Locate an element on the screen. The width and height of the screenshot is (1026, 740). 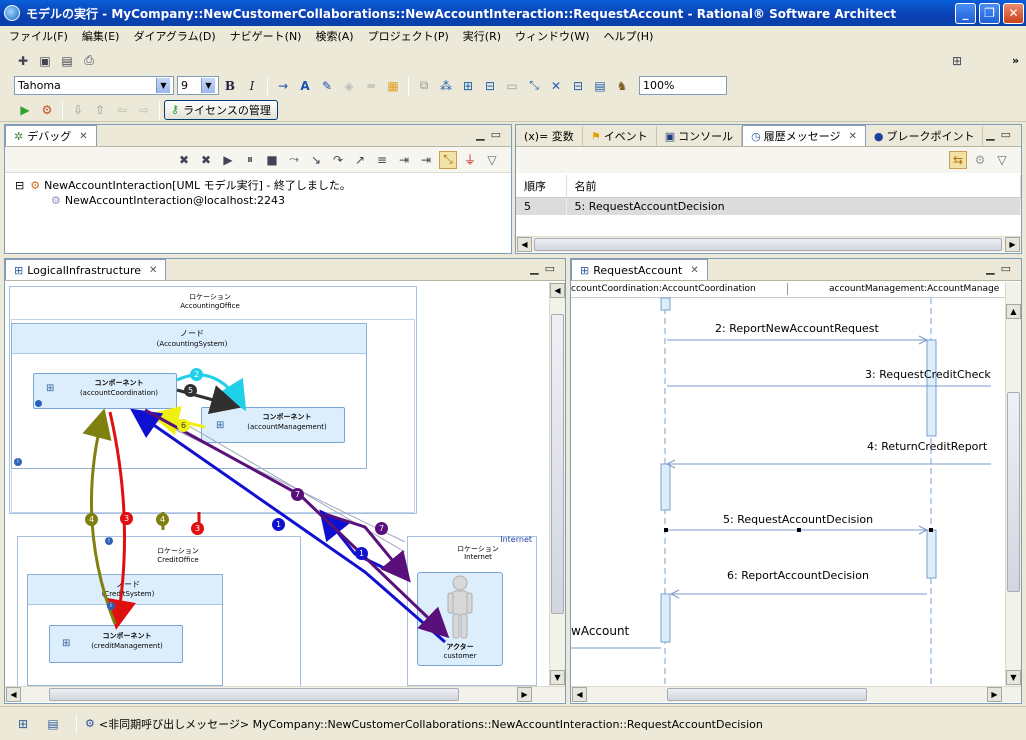
font-size-combo: 9 ▼ is located at coordinates (198, 85).